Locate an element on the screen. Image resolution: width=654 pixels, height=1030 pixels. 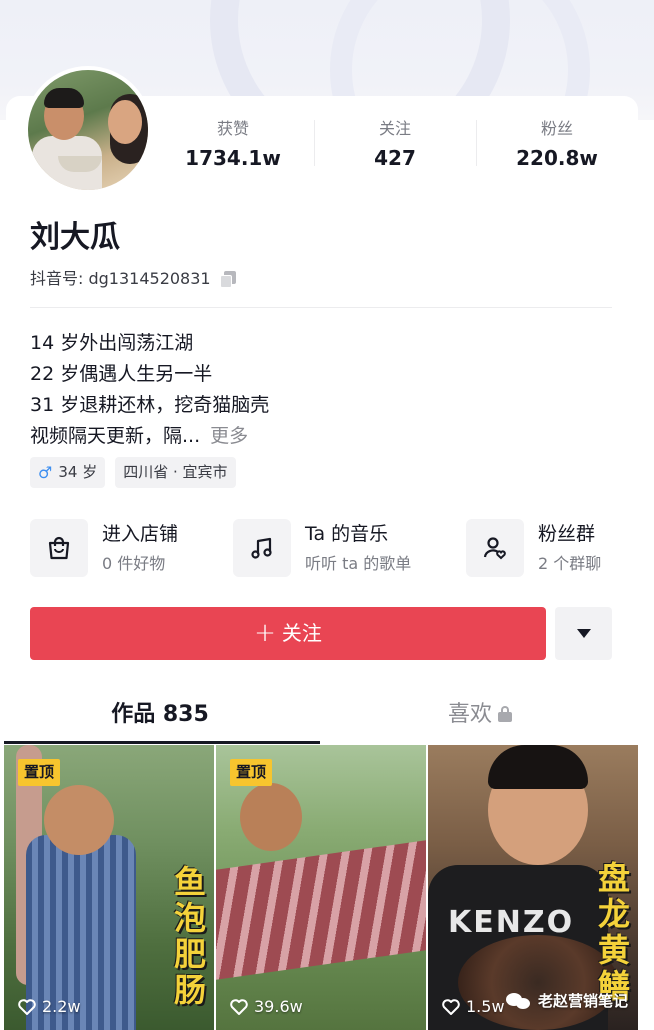
music-title: Ta 的音乐 is located at coordinates (347, 534).